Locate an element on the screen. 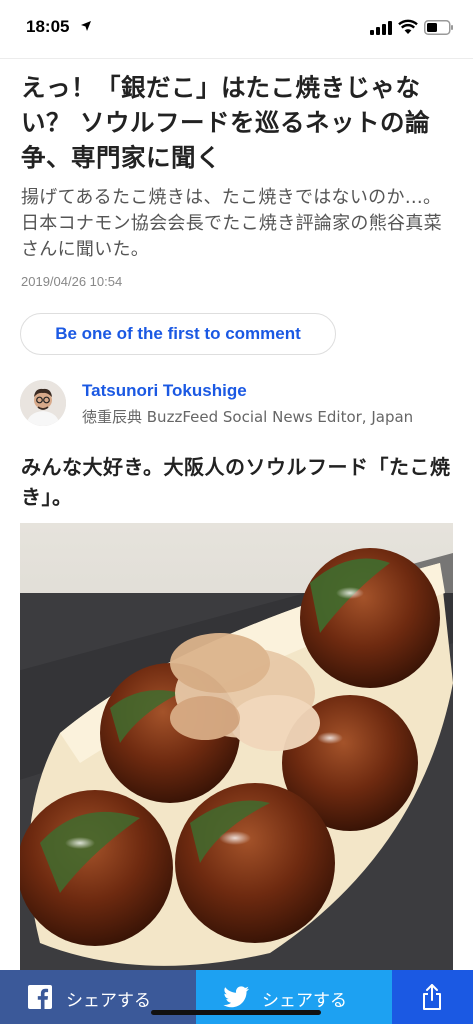 This screenshot has width=473, height=1024. avatar is located at coordinates (43, 403).